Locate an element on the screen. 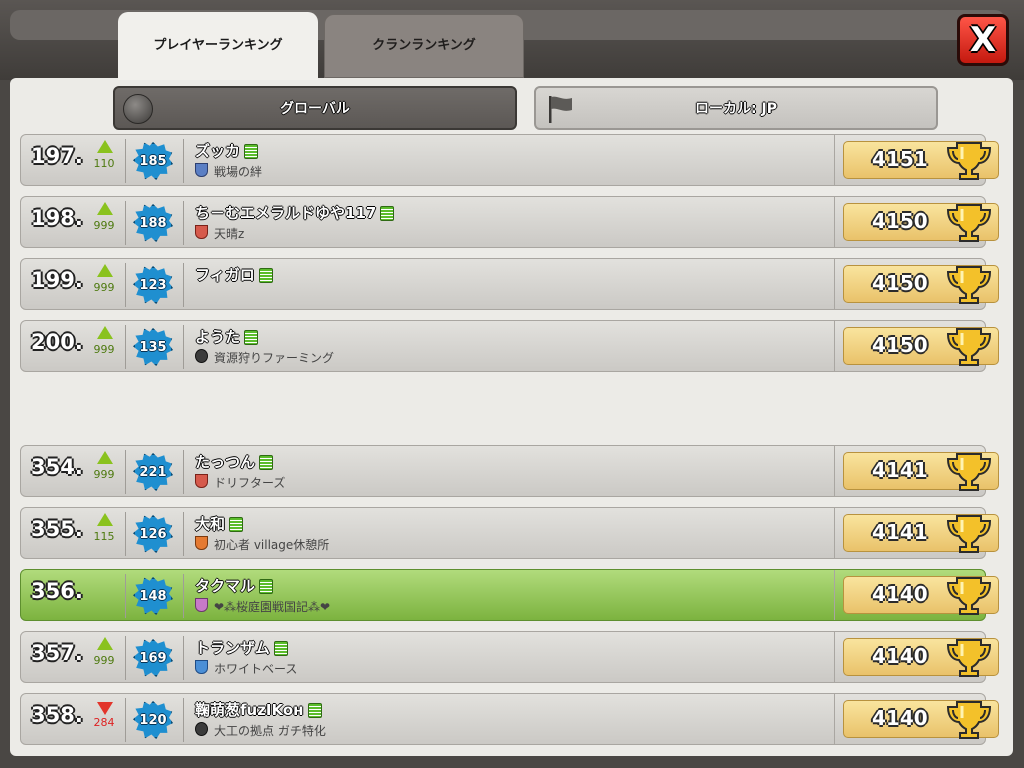  experience-level-badge: 120 is located at coordinates (153, 720).